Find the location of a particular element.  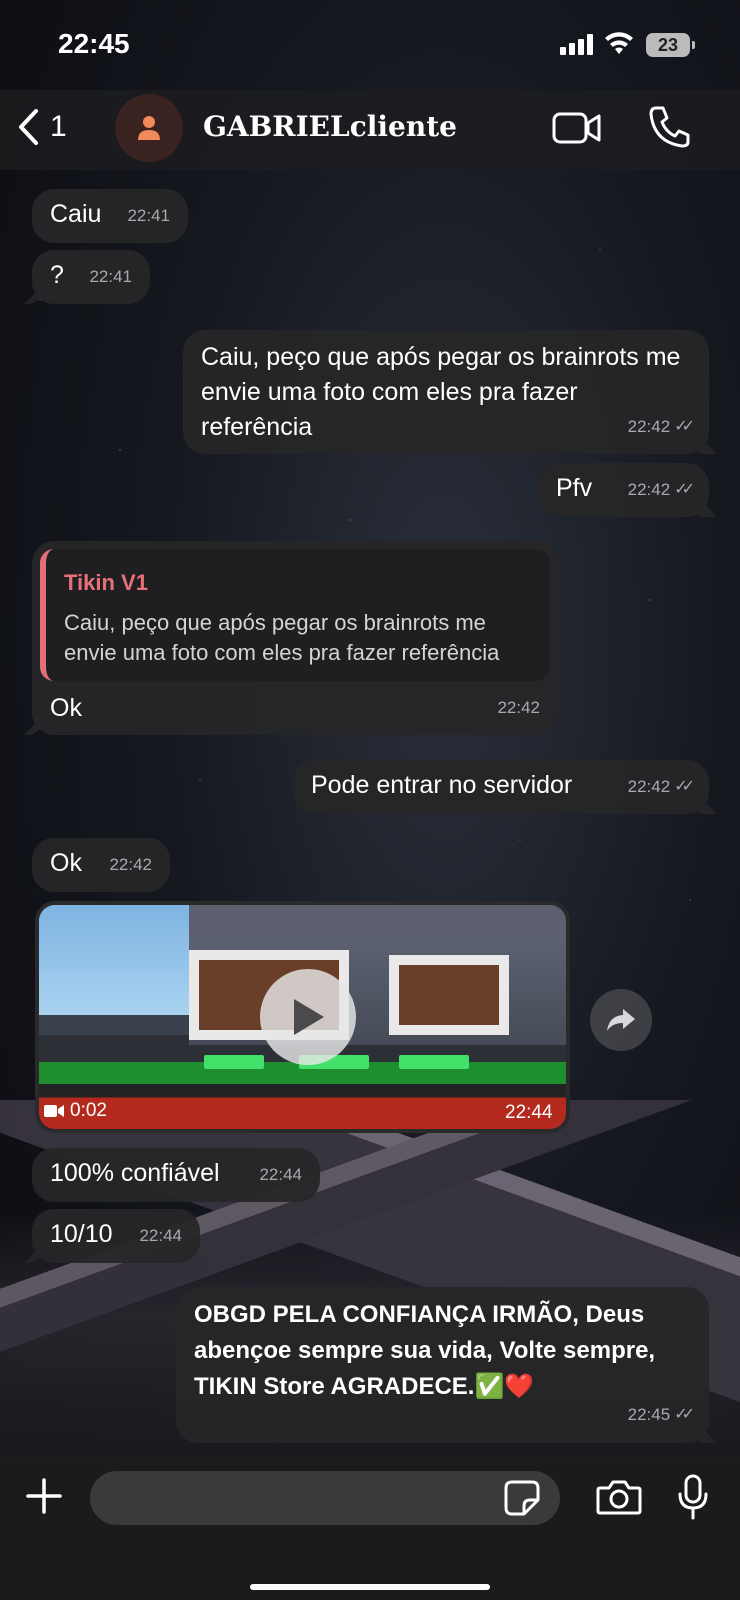

camera-icon is located at coordinates (619, 1497).